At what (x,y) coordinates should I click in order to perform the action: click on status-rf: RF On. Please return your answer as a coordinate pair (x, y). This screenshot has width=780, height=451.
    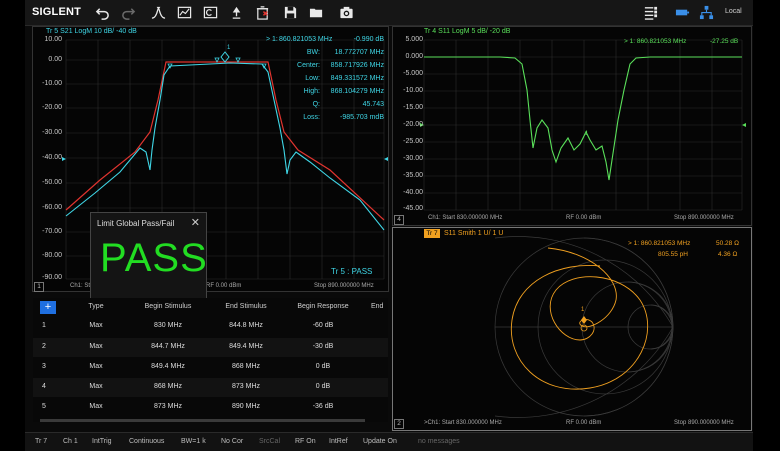
    Looking at the image, I should click on (305, 441).